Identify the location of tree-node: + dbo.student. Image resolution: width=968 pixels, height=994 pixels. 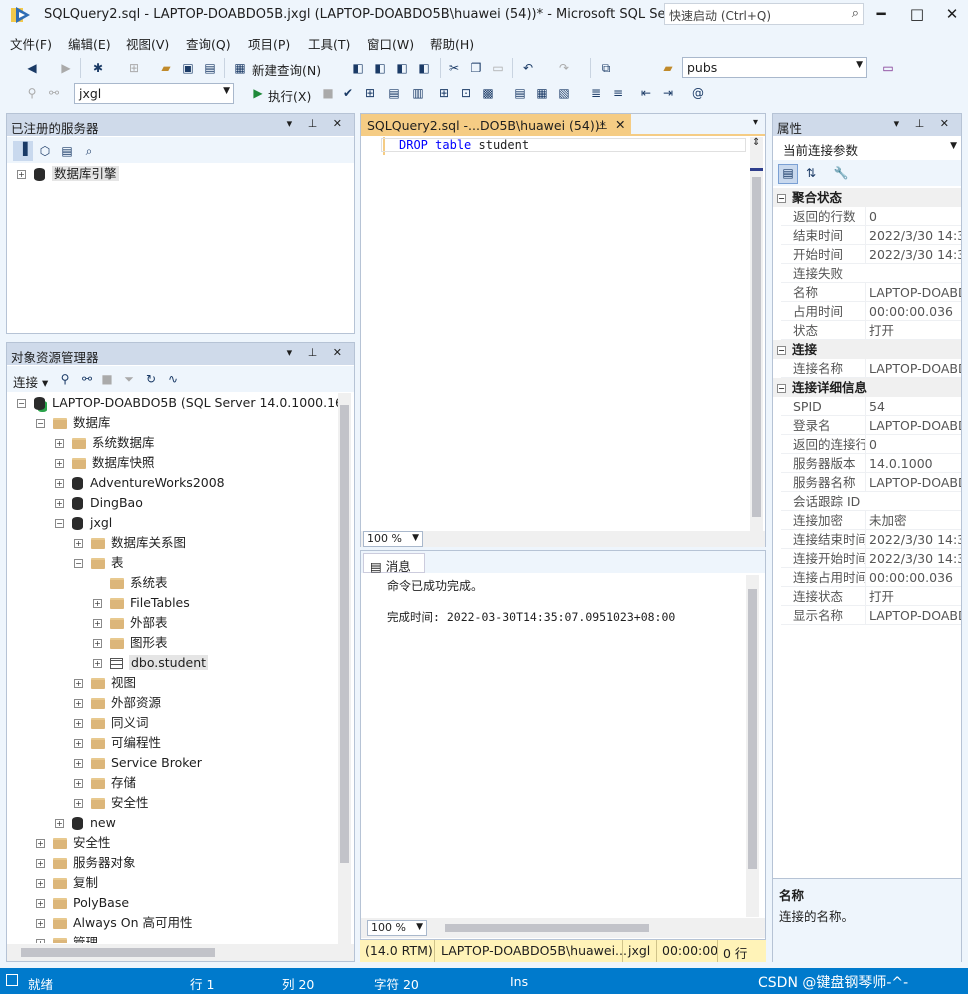
(151, 663).